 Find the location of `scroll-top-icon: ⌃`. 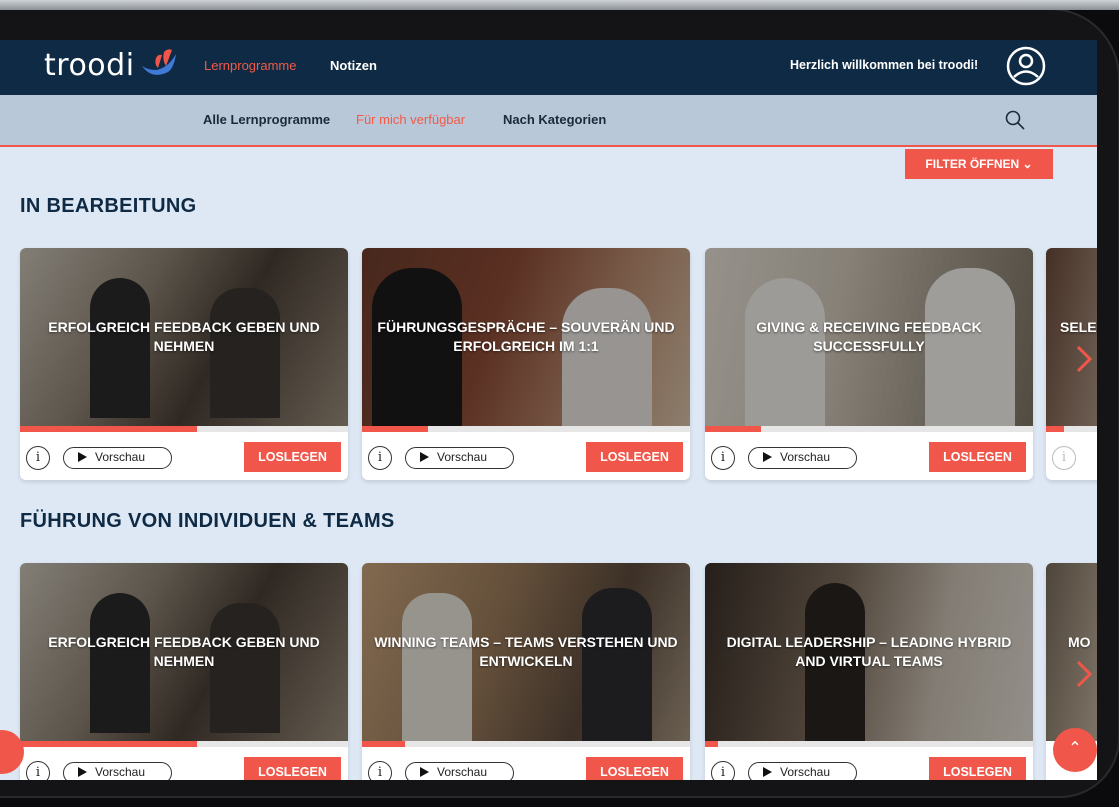

scroll-top-icon: ⌃ is located at coordinates (1075, 750).